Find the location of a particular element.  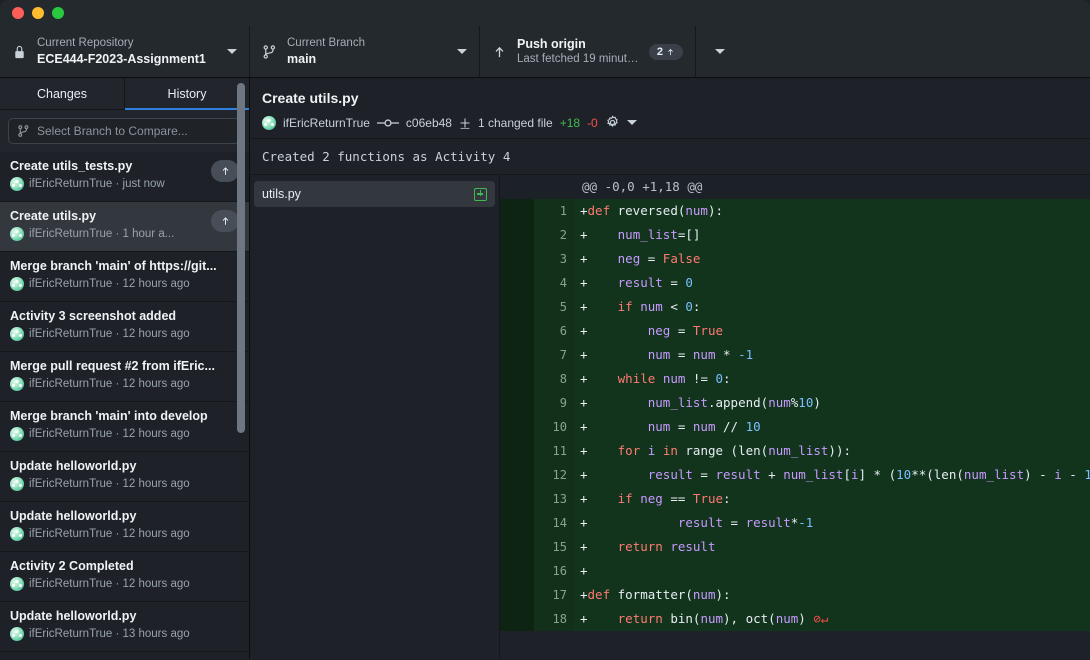

sidebar-scrollbar is located at coordinates (241, 368).